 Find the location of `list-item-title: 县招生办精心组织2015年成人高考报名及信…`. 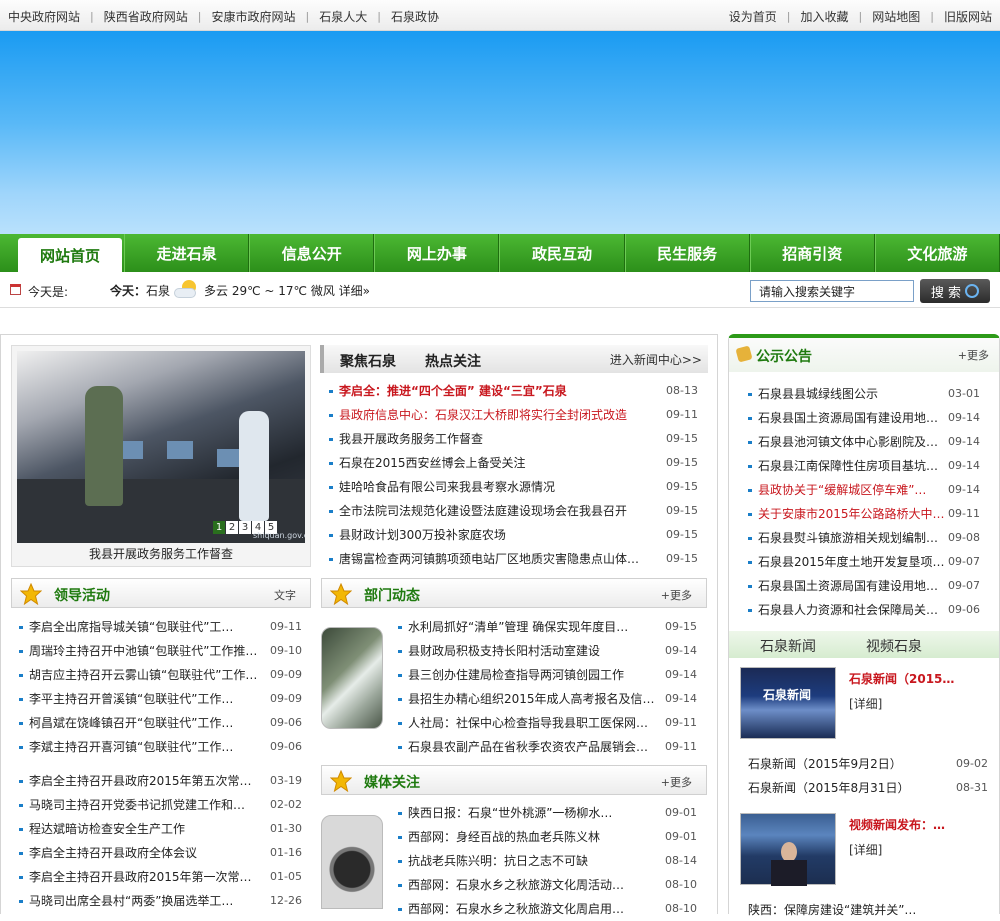

list-item-title: 县招生办精心组织2015年成人高考报名及信… is located at coordinates (552, 699).